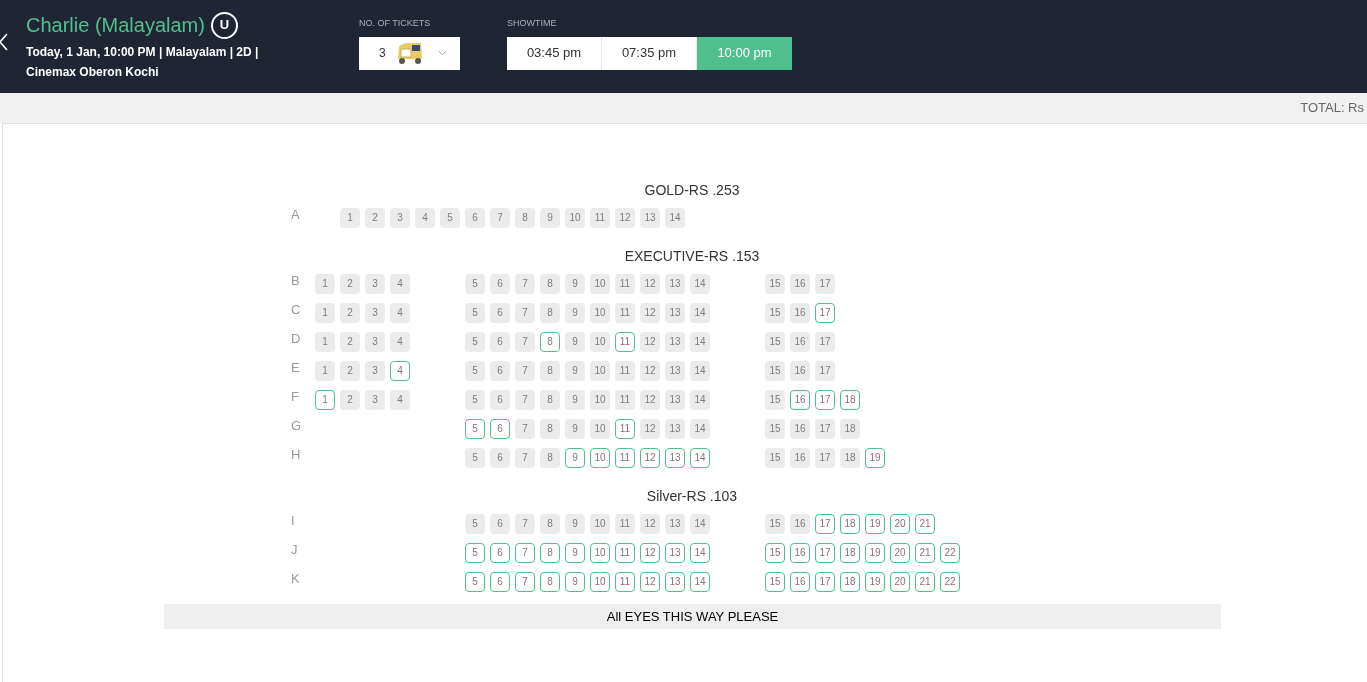 This screenshot has height=682, width=1367. I want to click on showtime-button: 07:35 pm, so click(649, 53).